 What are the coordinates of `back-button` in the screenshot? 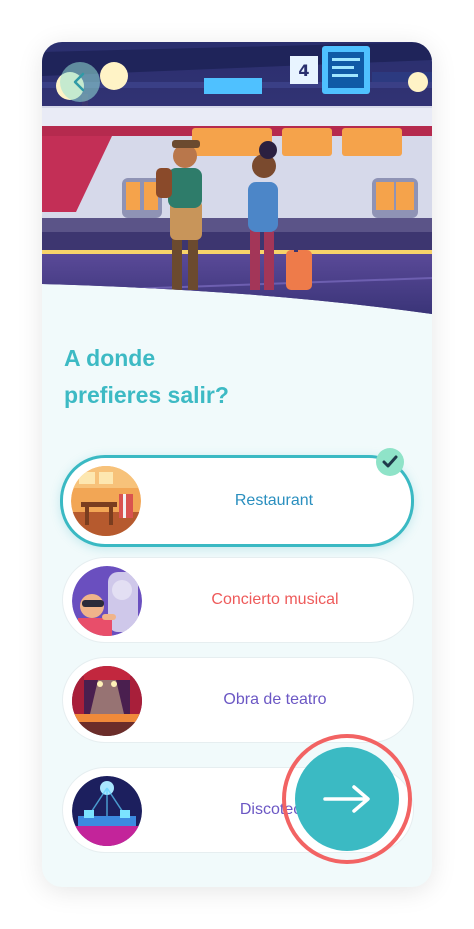 It's located at (80, 82).